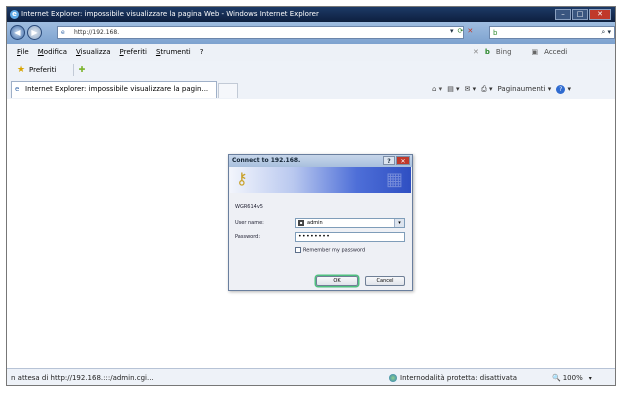 The image size is (623, 393). I want to click on minimize-button: –, so click(563, 14).